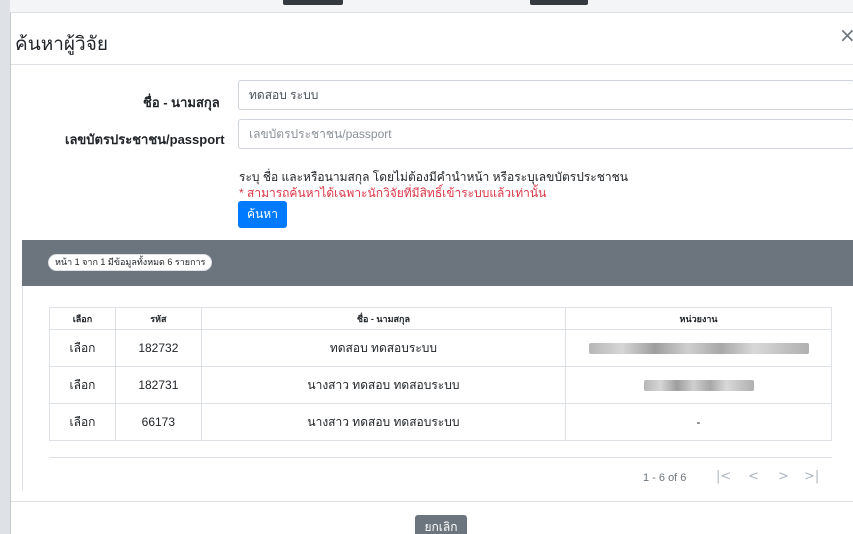 The height and width of the screenshot is (534, 853). Describe the element at coordinates (383, 318) in the screenshot. I see `column-header-name: ชื่อ - นามสกุล` at that location.